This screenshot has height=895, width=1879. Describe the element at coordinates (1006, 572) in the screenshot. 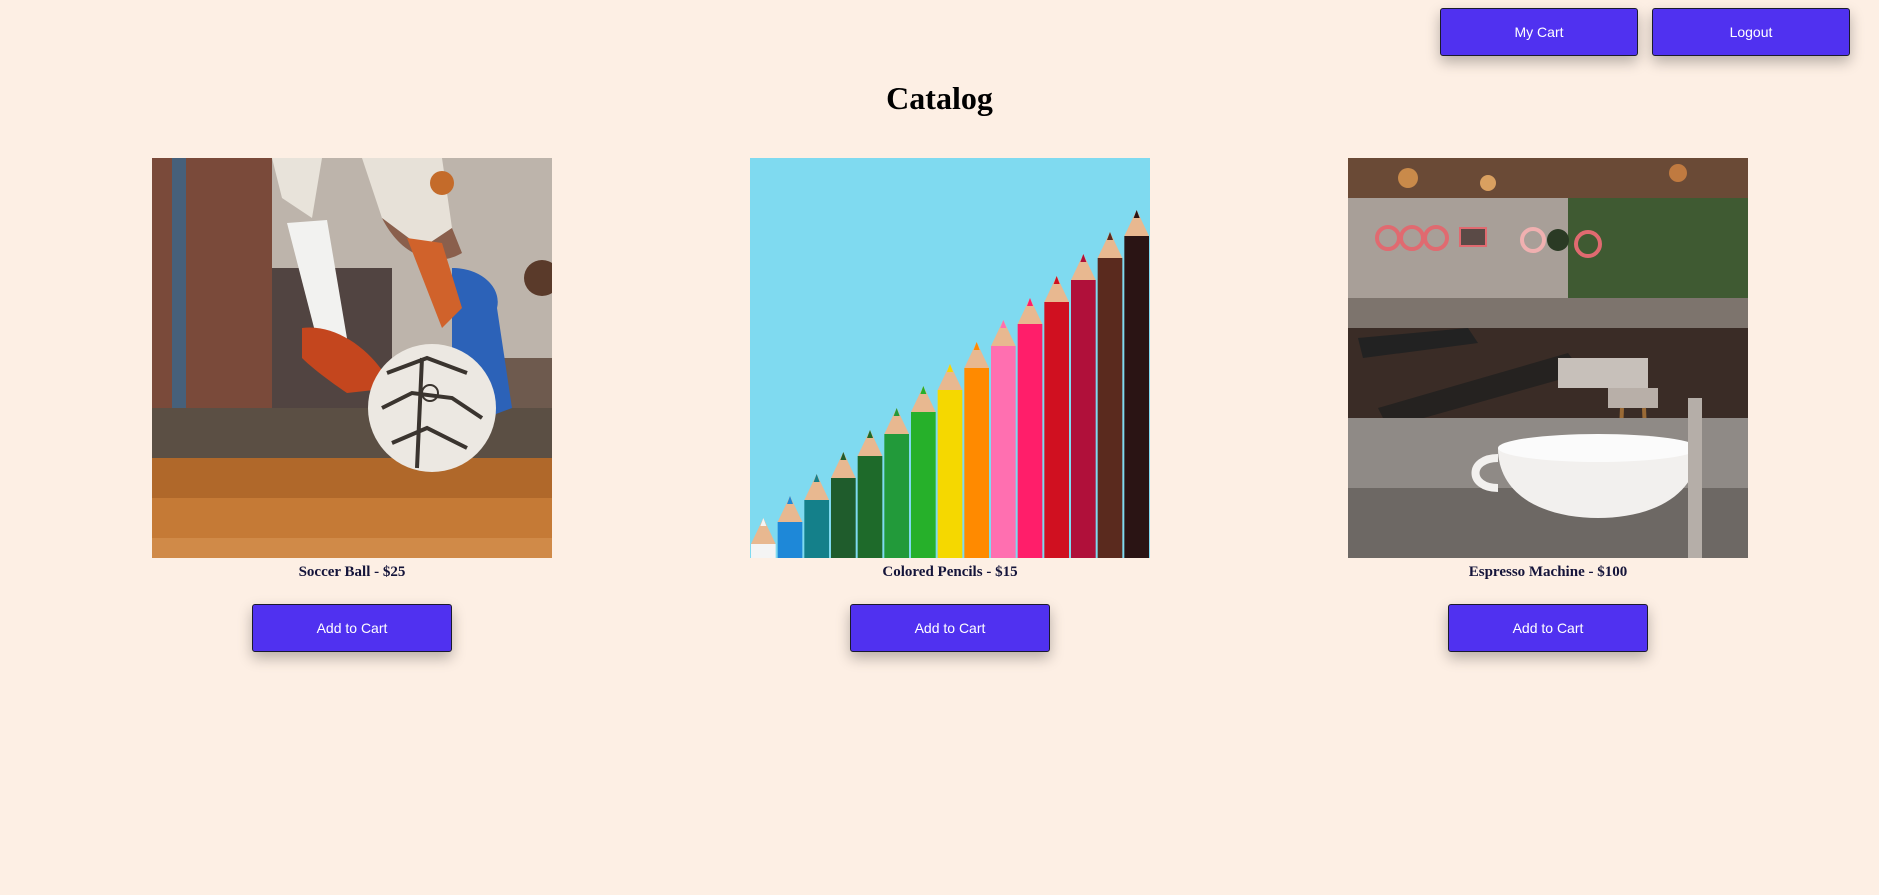

I see `product-price: $15` at that location.